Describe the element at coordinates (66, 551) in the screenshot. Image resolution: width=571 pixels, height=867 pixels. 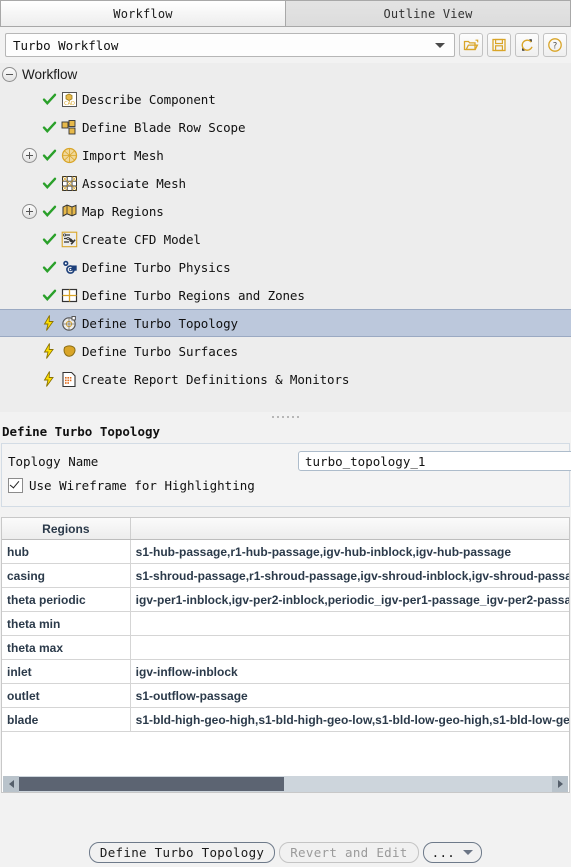
I see `cell-region-name: hub` at that location.